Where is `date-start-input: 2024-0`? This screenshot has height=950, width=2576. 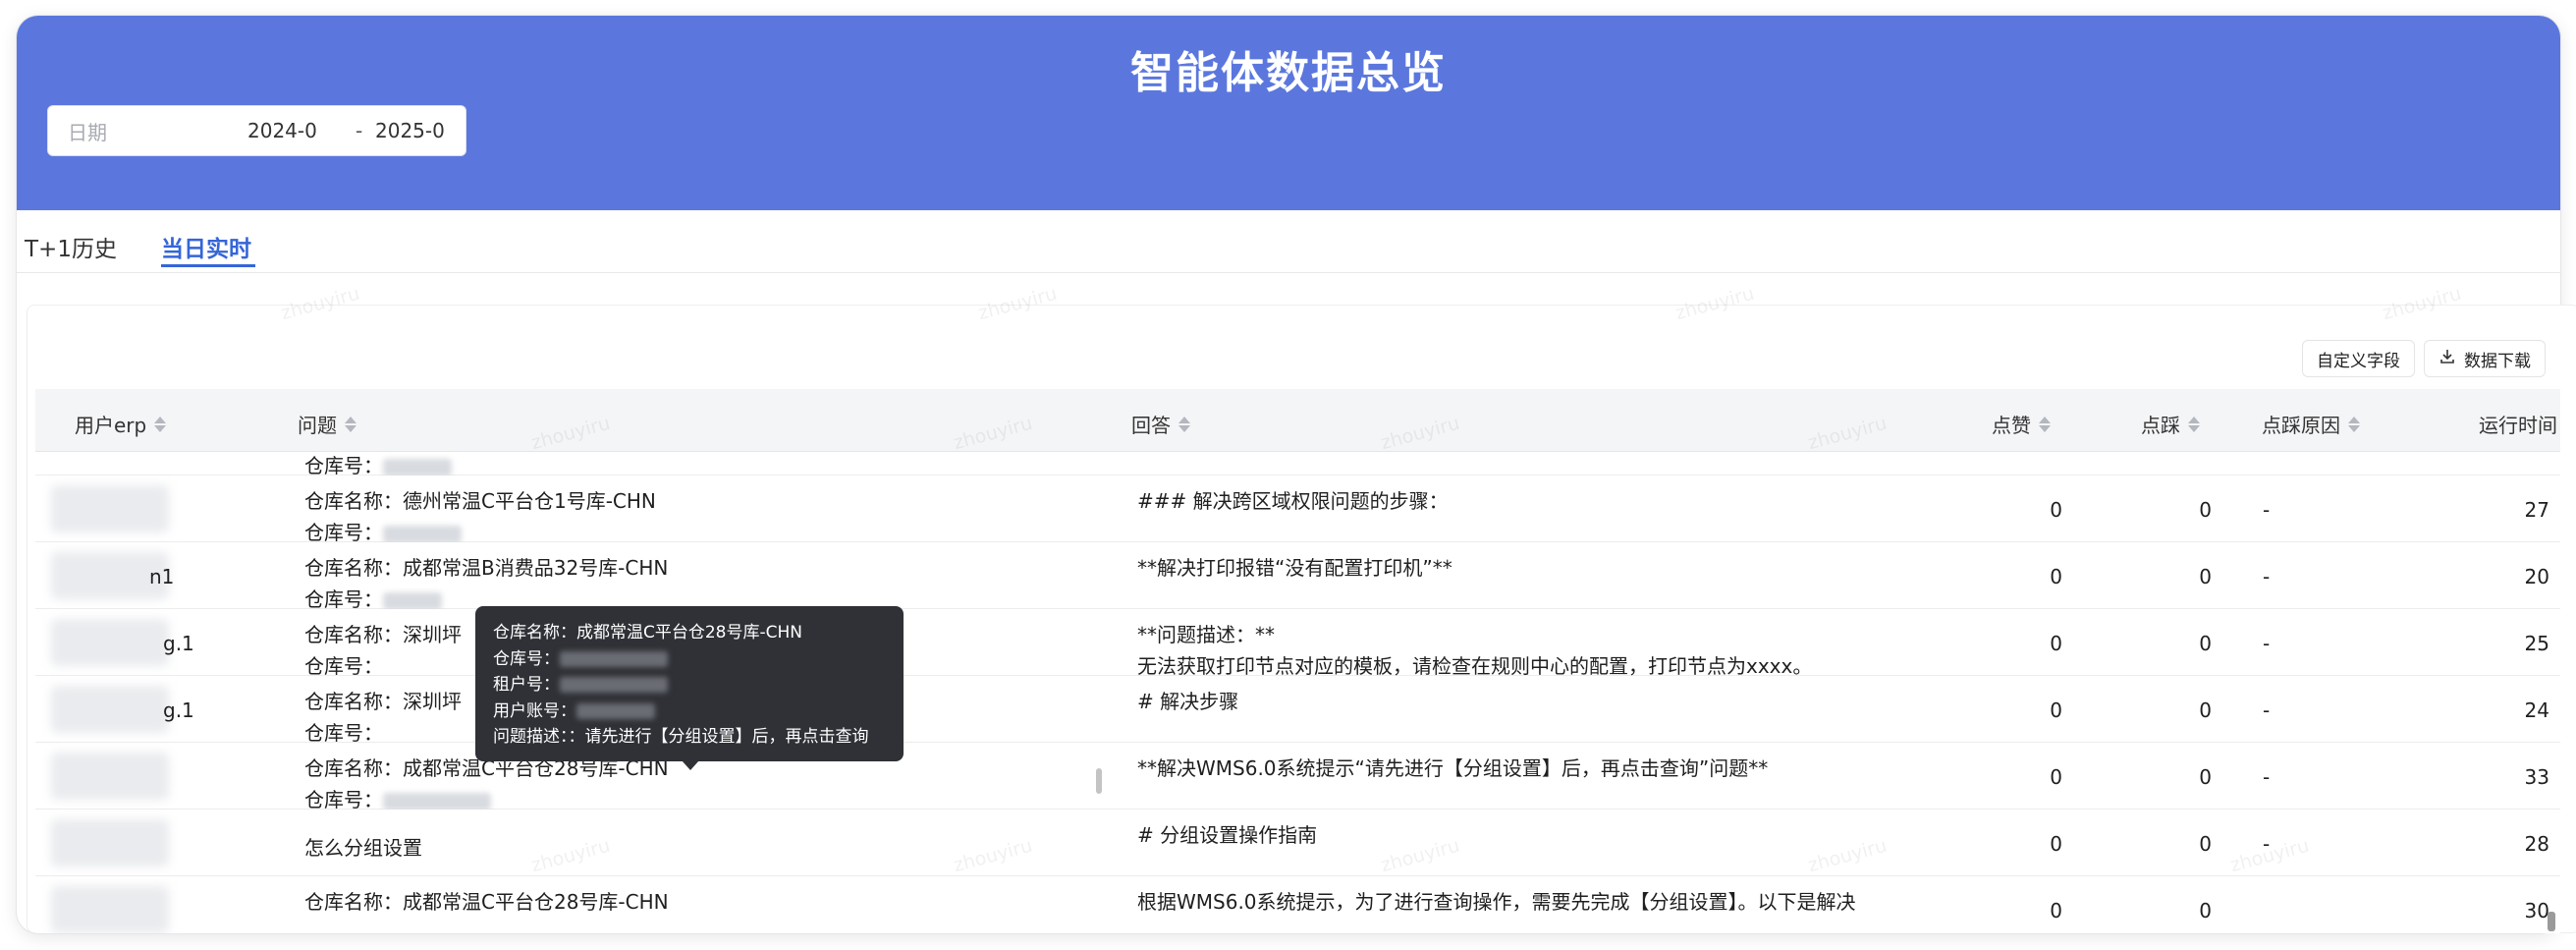
date-start-input: 2024-0 is located at coordinates (282, 130).